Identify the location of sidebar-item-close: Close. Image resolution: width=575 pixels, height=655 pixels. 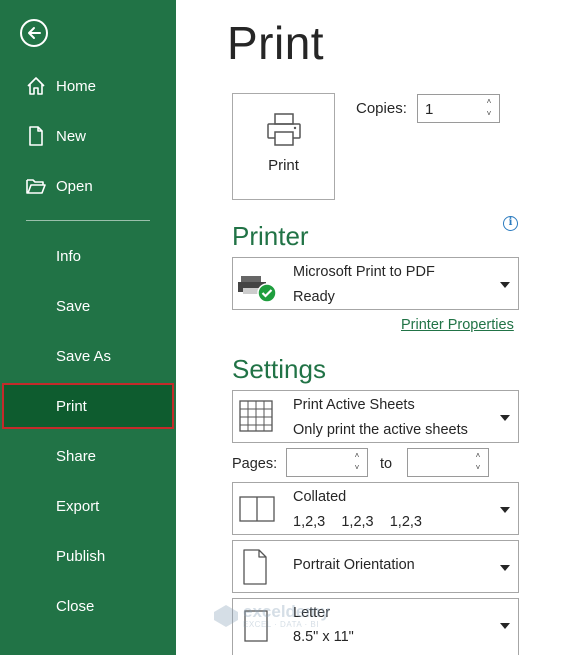
(88, 606).